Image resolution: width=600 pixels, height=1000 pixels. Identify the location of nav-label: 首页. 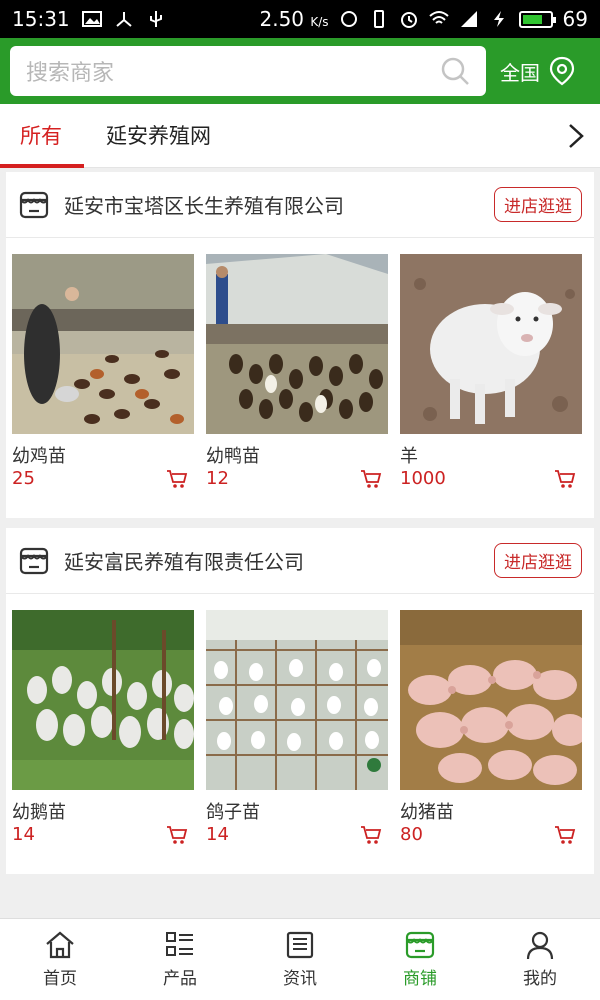
(60, 979).